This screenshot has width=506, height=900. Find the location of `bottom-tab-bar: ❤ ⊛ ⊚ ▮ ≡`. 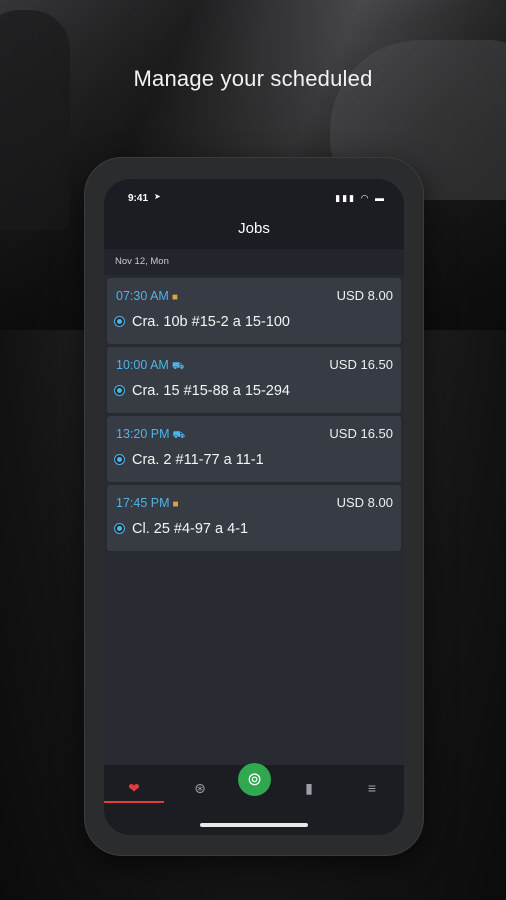

bottom-tab-bar: ❤ ⊛ ⊚ ▮ ≡ is located at coordinates (254, 799).